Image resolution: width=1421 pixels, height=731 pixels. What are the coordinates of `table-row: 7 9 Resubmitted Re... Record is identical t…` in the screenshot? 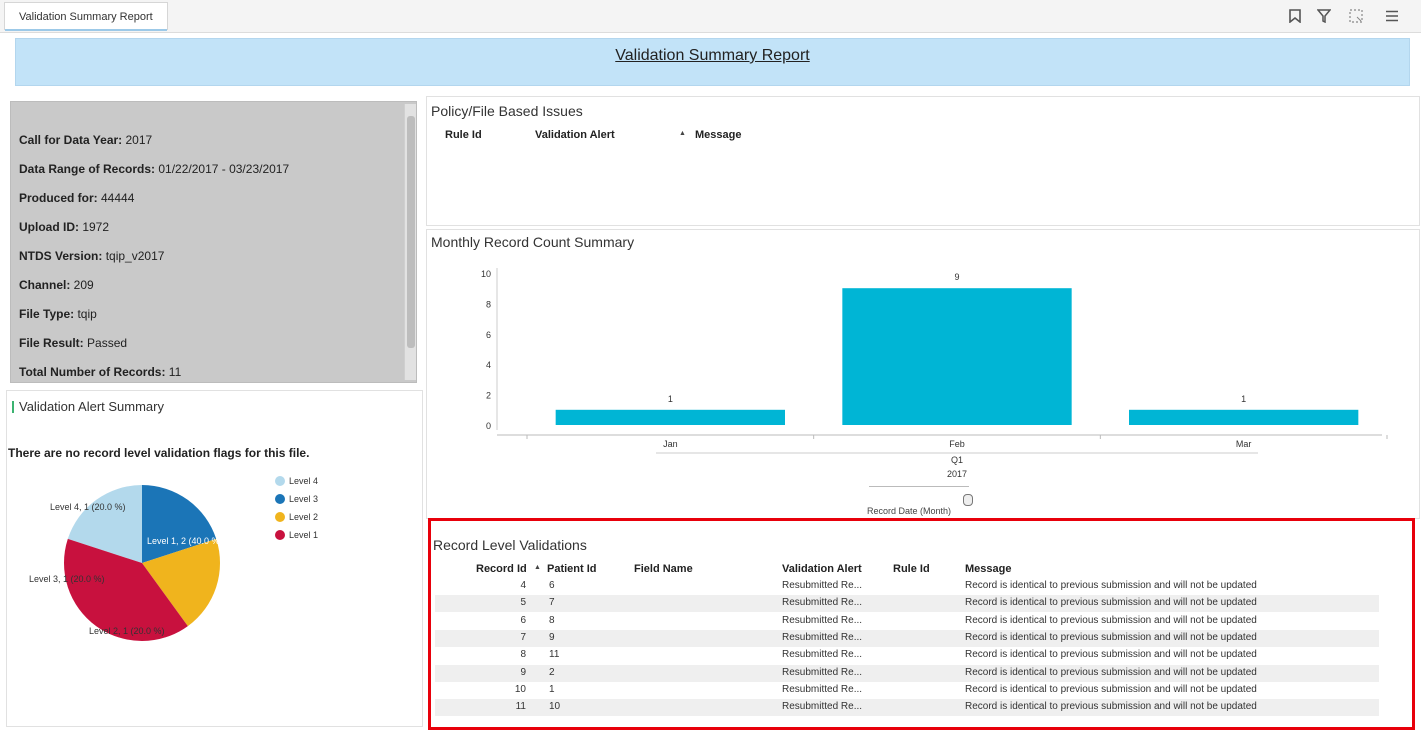 It's located at (906, 639).